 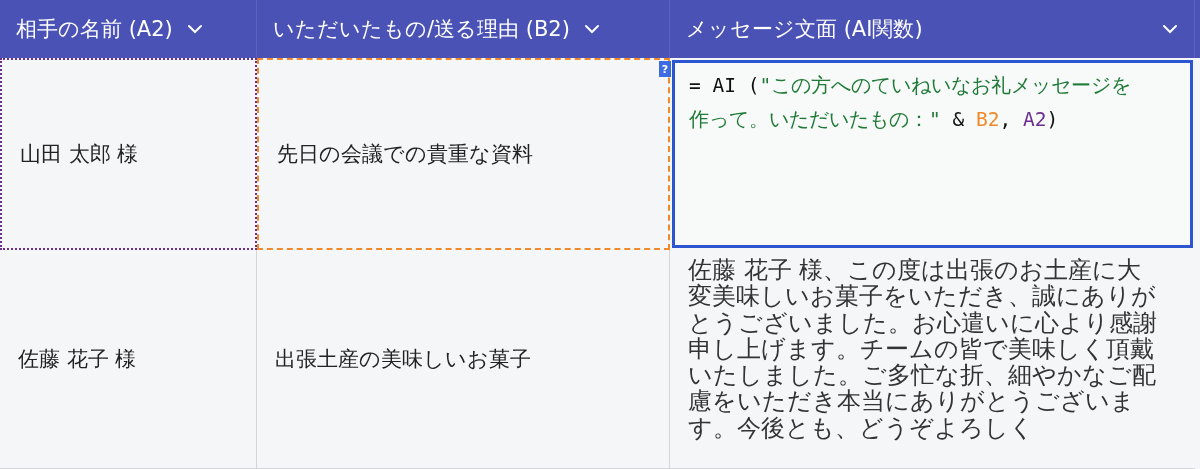 I want to click on cell-text: 山田 太郎 様, so click(x=79, y=154).